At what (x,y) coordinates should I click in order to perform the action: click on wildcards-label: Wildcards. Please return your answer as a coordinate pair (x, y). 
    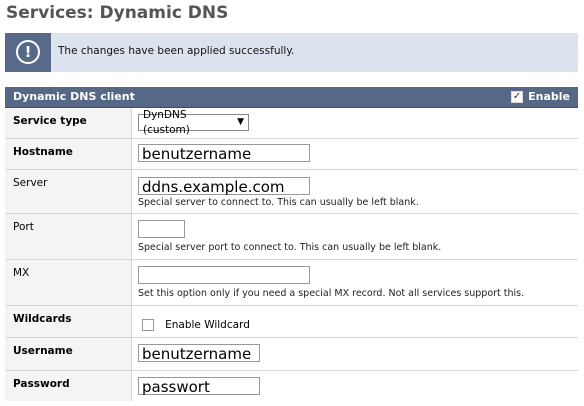
    Looking at the image, I should click on (42, 319).